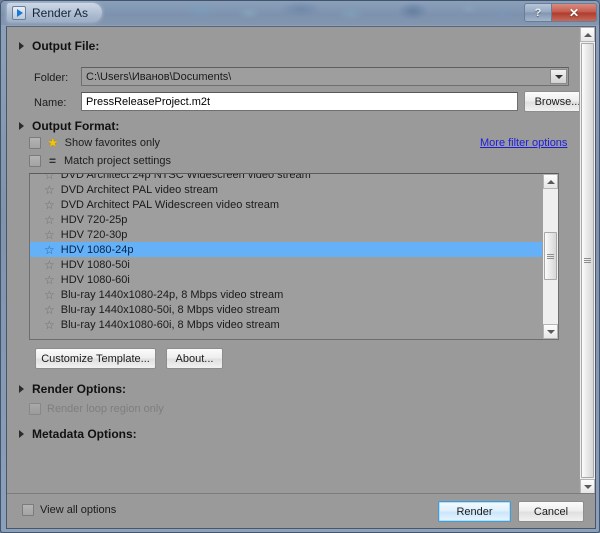 This screenshot has height=533, width=600. What do you see at coordinates (299, 101) in the screenshot?
I see `name-input: PressReleaseProject.m2t` at bounding box center [299, 101].